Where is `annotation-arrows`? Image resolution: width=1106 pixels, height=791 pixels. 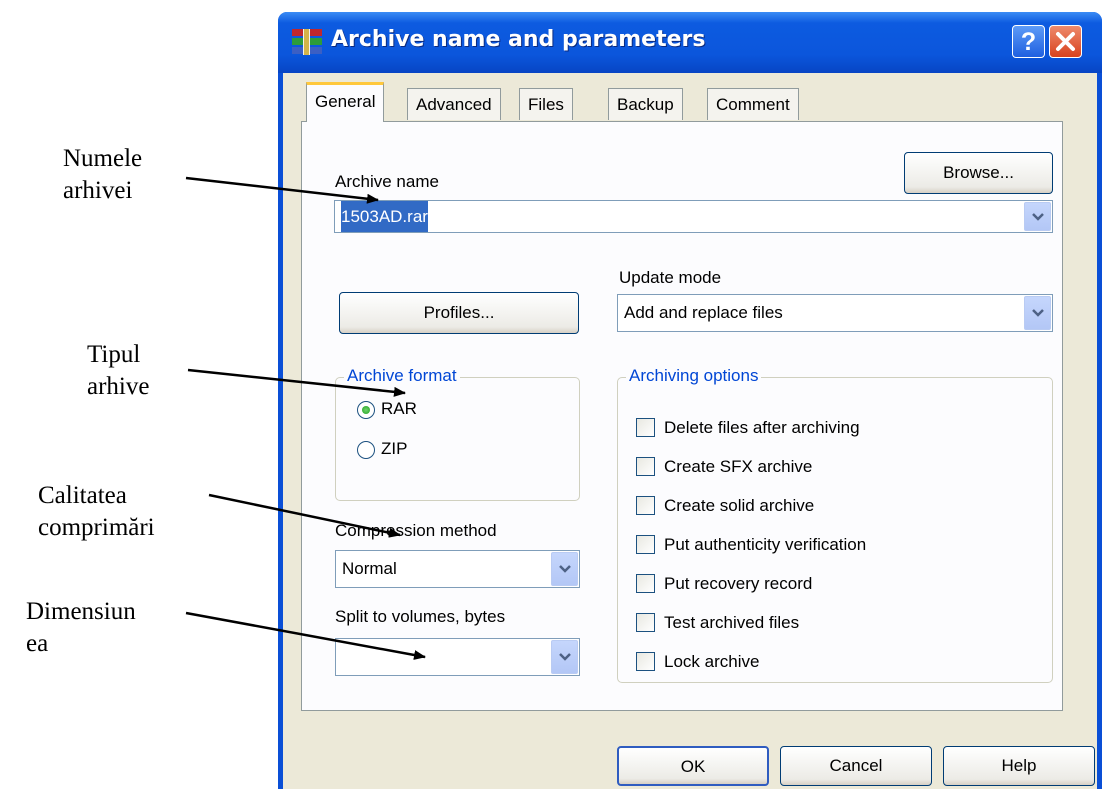 annotation-arrows is located at coordinates (305, 418).